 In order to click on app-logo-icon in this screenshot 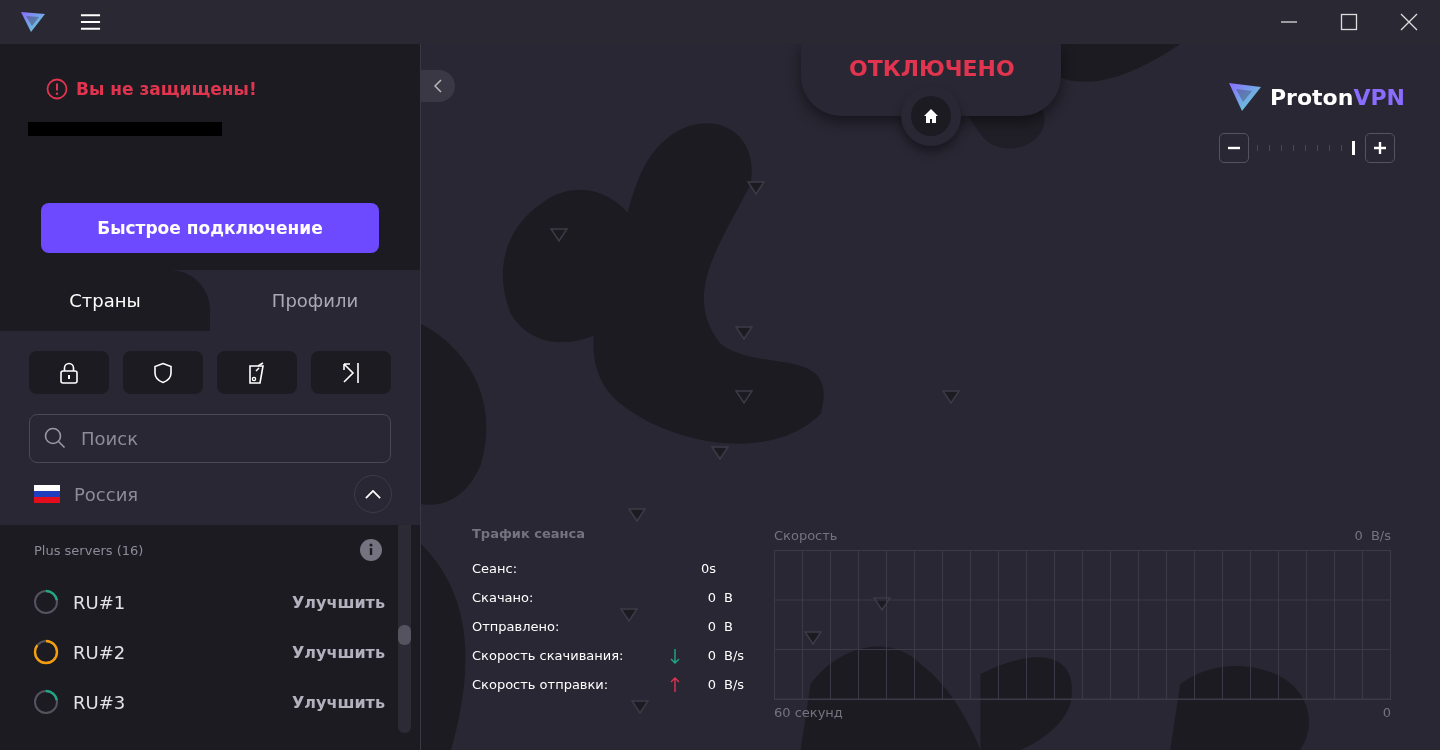, I will do `click(33, 22)`.